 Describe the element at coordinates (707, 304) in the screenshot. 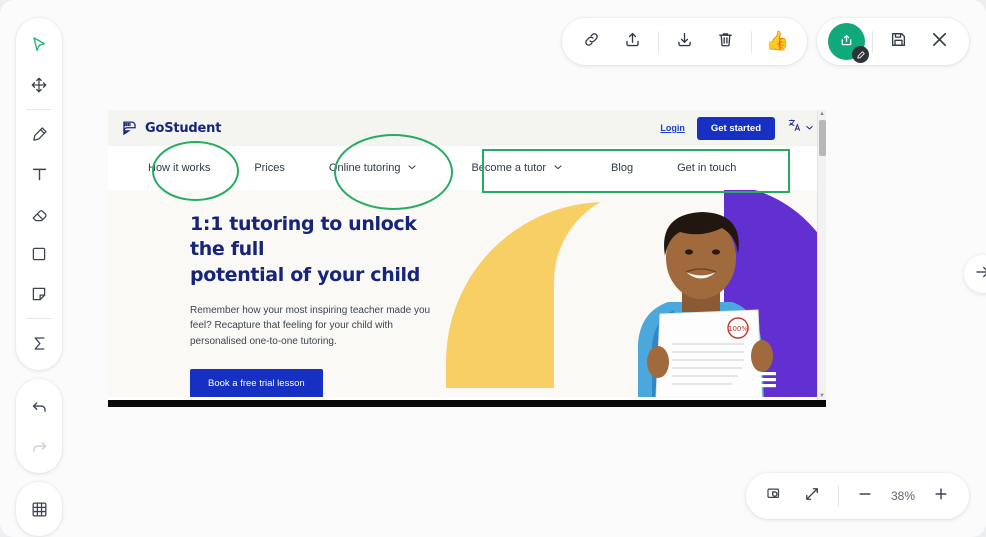

I see `hero-student-photo: 100%` at that location.